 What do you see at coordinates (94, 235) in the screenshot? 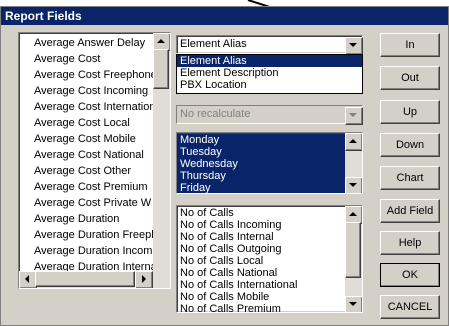
I see `list-item: Average Duration Freephone` at bounding box center [94, 235].